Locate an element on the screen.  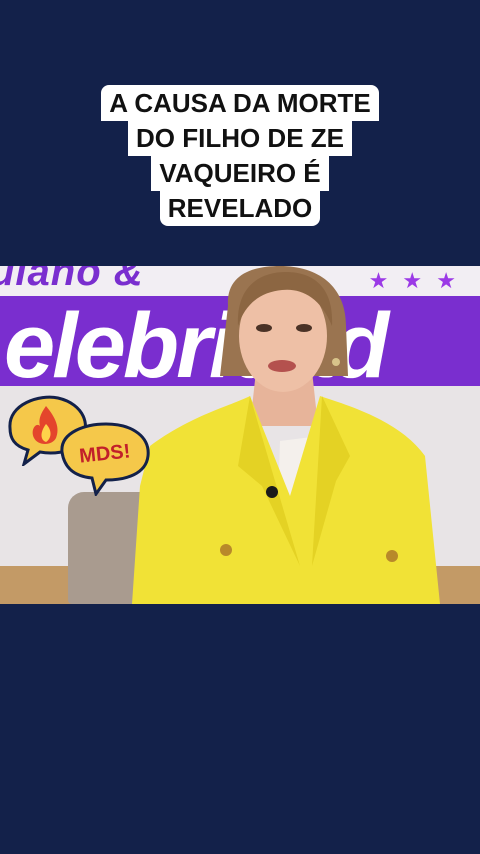
lapel-mic is located at coordinates (272, 492).